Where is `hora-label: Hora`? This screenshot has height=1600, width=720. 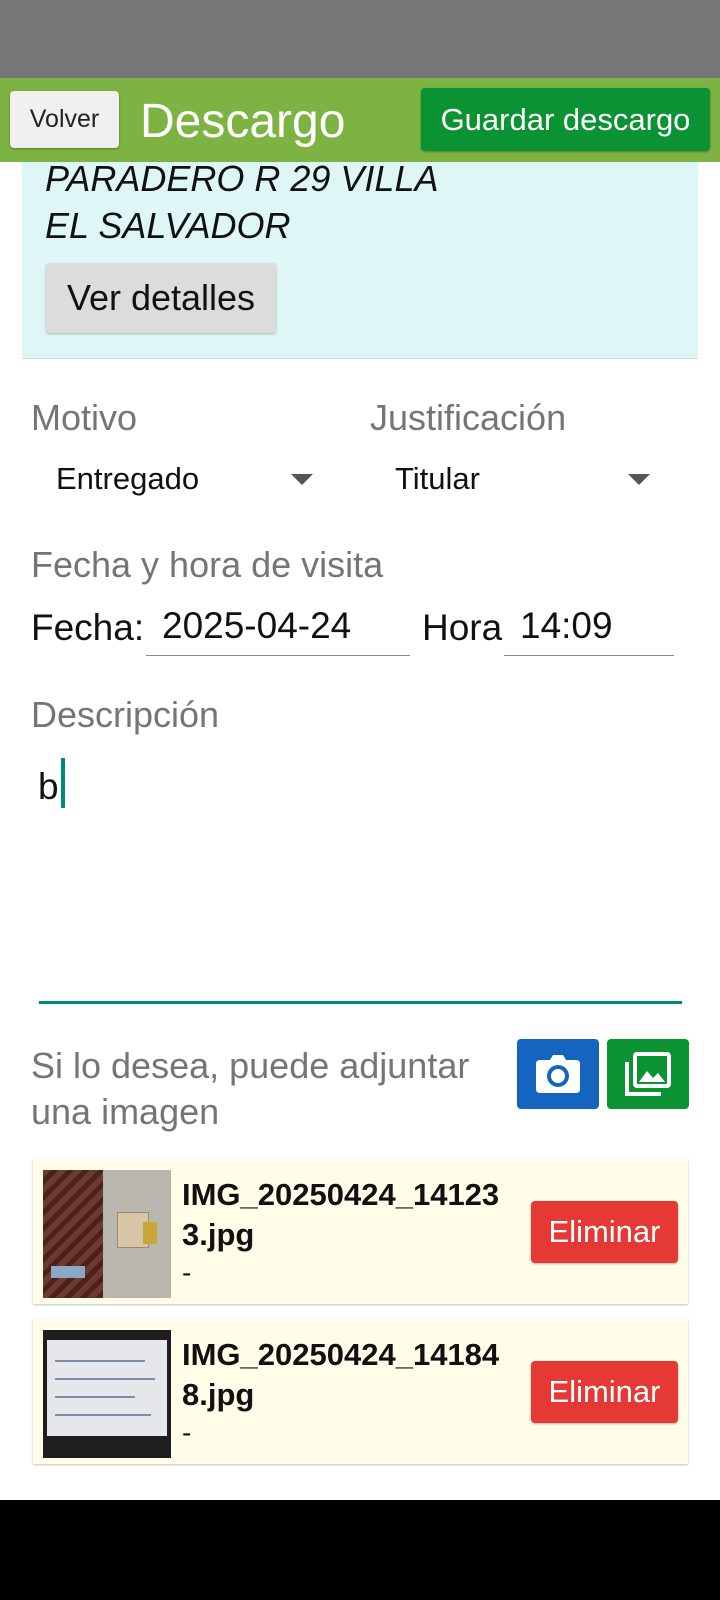 hora-label: Hora is located at coordinates (462, 627).